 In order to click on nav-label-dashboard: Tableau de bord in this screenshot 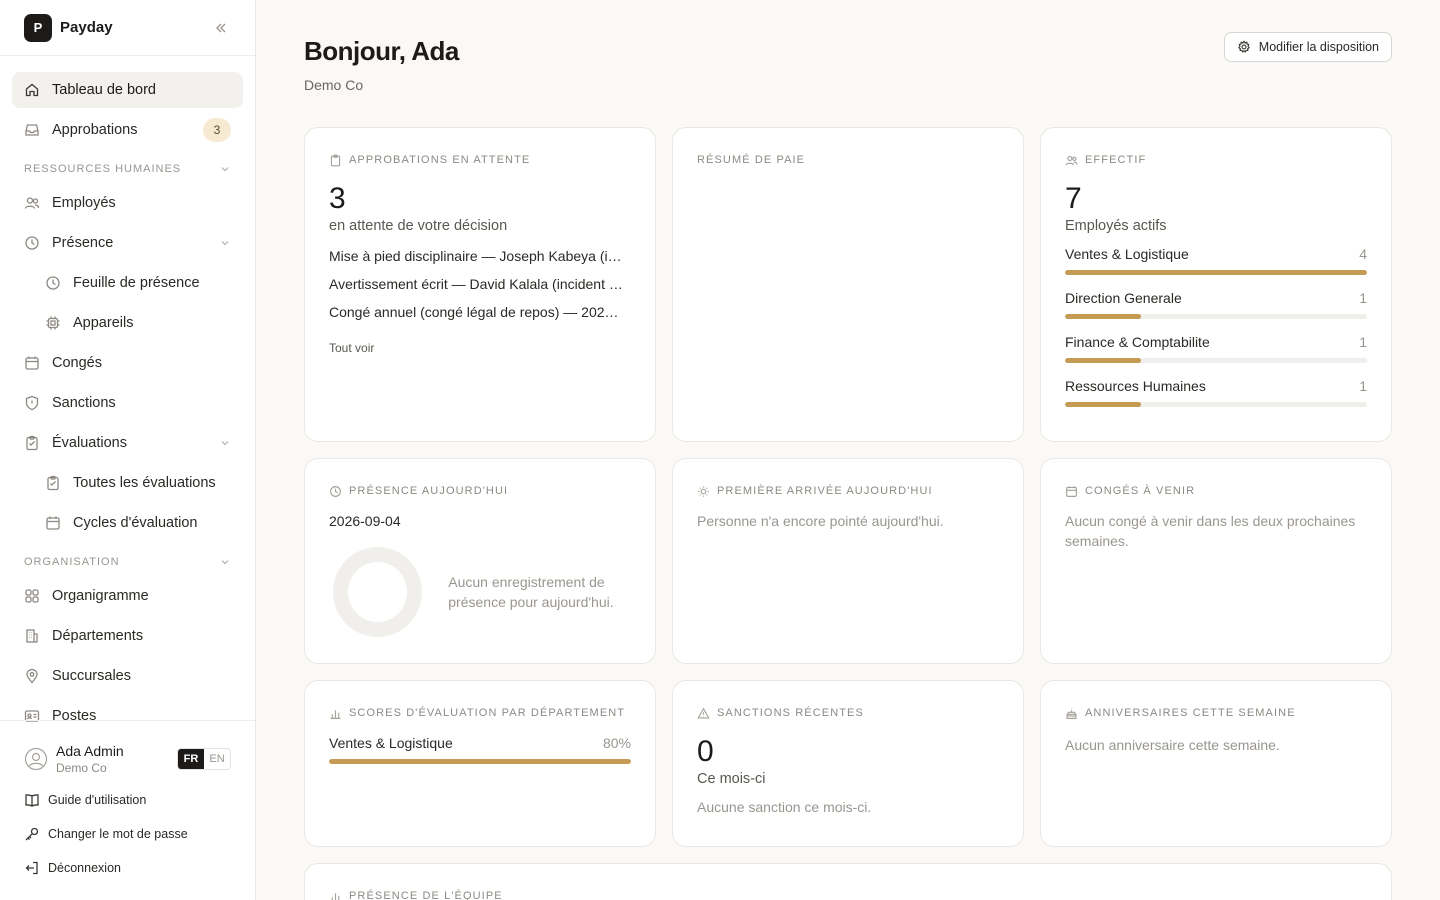, I will do `click(104, 90)`.